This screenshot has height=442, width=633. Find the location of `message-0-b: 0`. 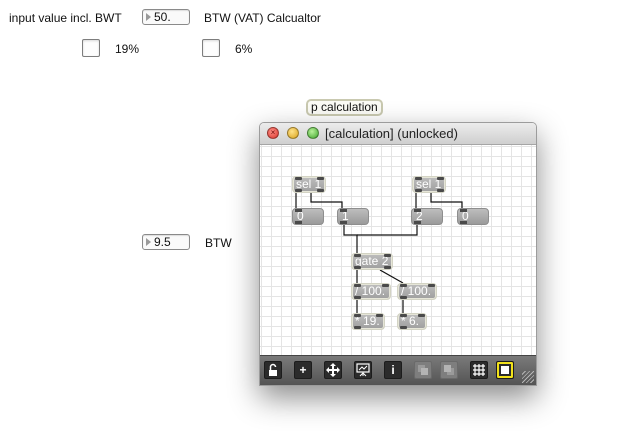

message-0-b: 0 is located at coordinates (473, 216).